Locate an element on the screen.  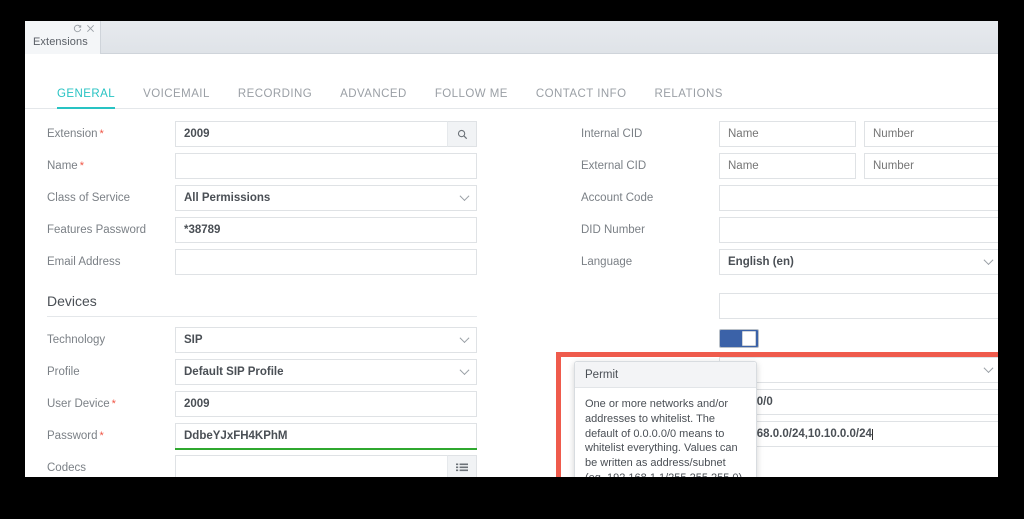
control-codecs is located at coordinates (326, 466).